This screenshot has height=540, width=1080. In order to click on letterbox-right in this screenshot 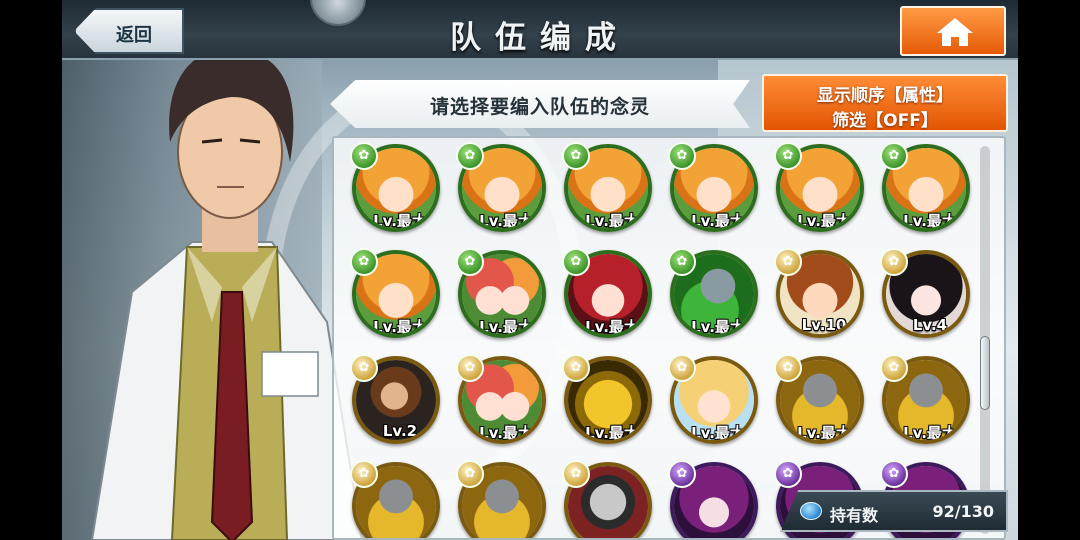, I will do `click(1049, 270)`.